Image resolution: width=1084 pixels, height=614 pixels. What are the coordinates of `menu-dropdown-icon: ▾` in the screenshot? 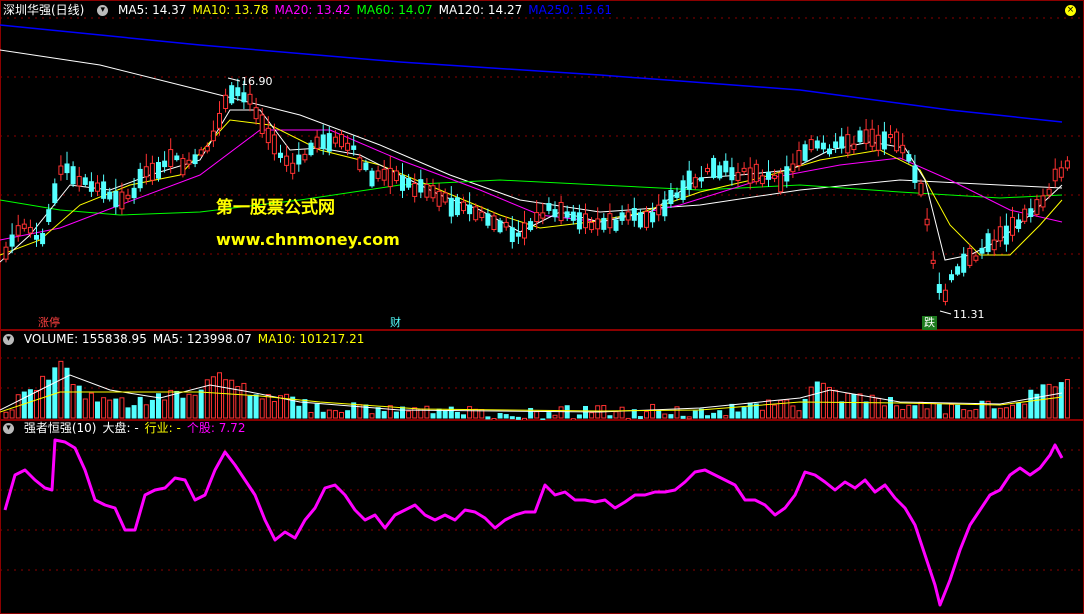 It's located at (103, 10).